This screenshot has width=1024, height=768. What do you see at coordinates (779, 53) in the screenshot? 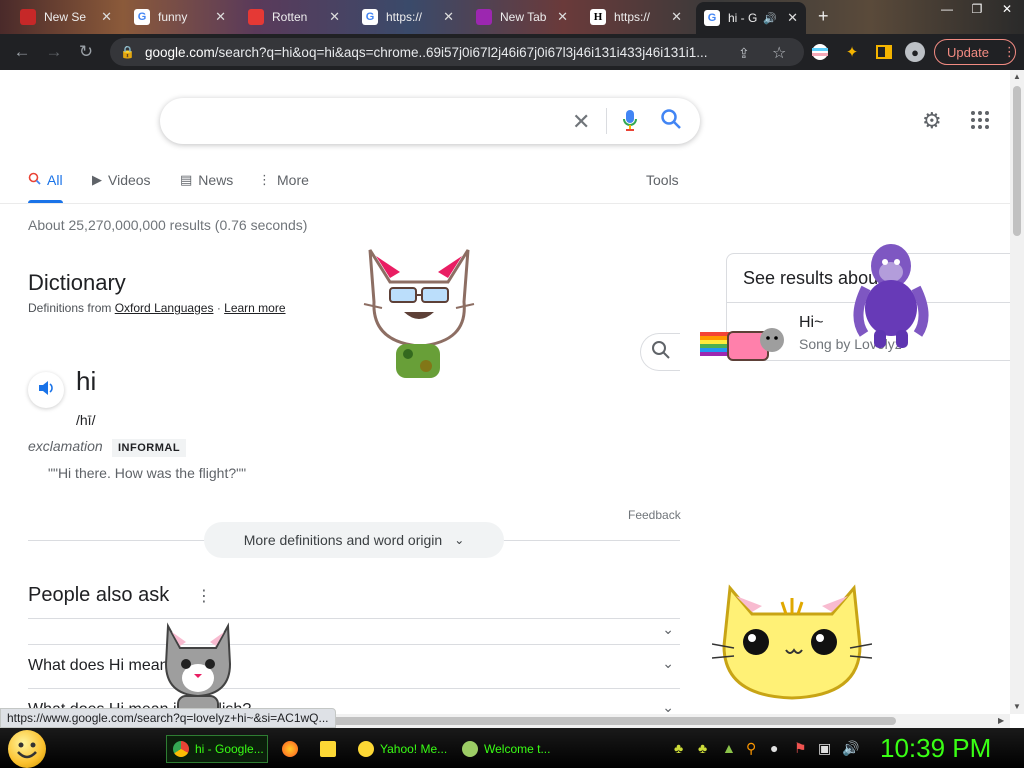
I see `bookmark-star-icon: ☆` at bounding box center [779, 53].